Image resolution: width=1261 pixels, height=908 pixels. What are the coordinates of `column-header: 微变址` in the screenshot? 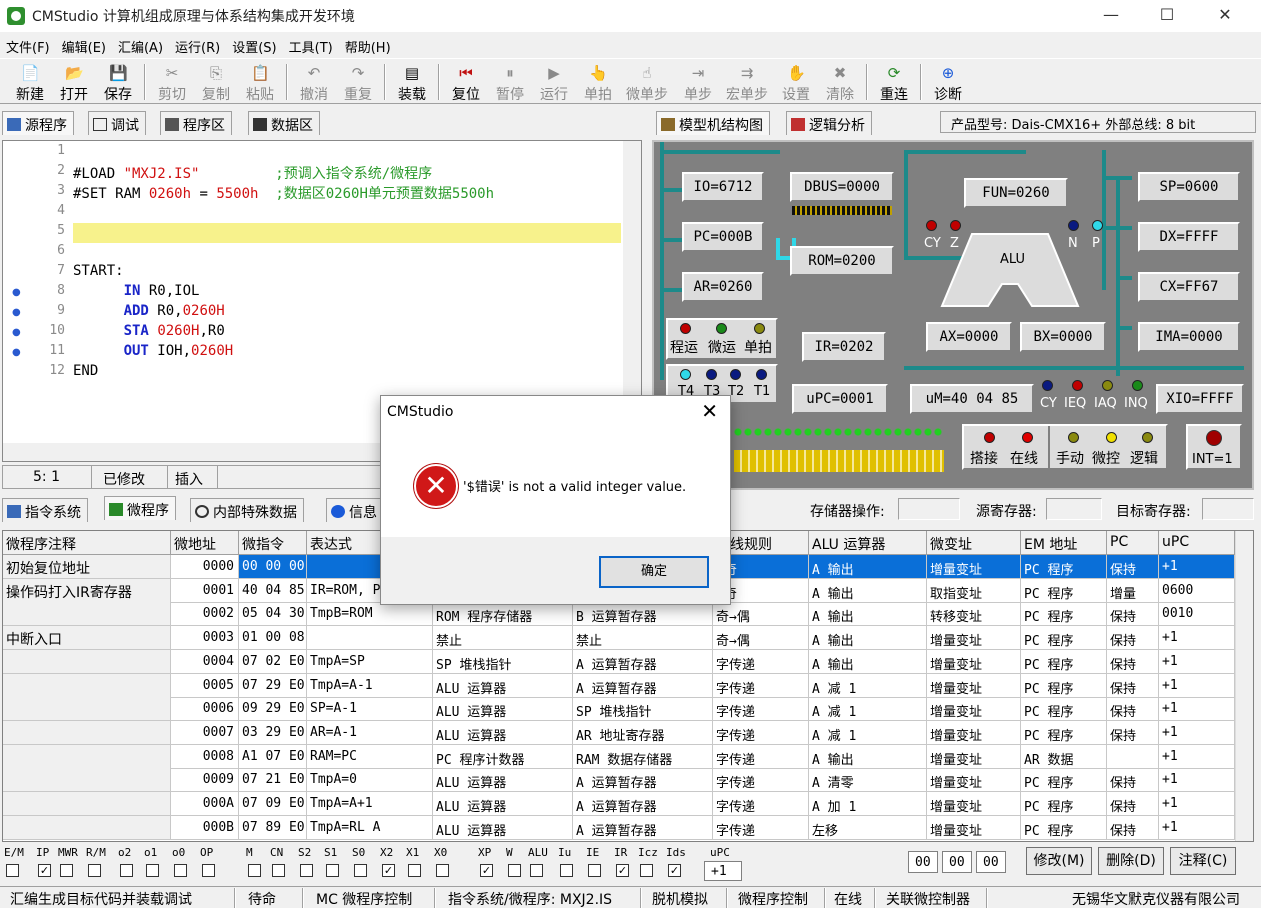 It's located at (974, 543).